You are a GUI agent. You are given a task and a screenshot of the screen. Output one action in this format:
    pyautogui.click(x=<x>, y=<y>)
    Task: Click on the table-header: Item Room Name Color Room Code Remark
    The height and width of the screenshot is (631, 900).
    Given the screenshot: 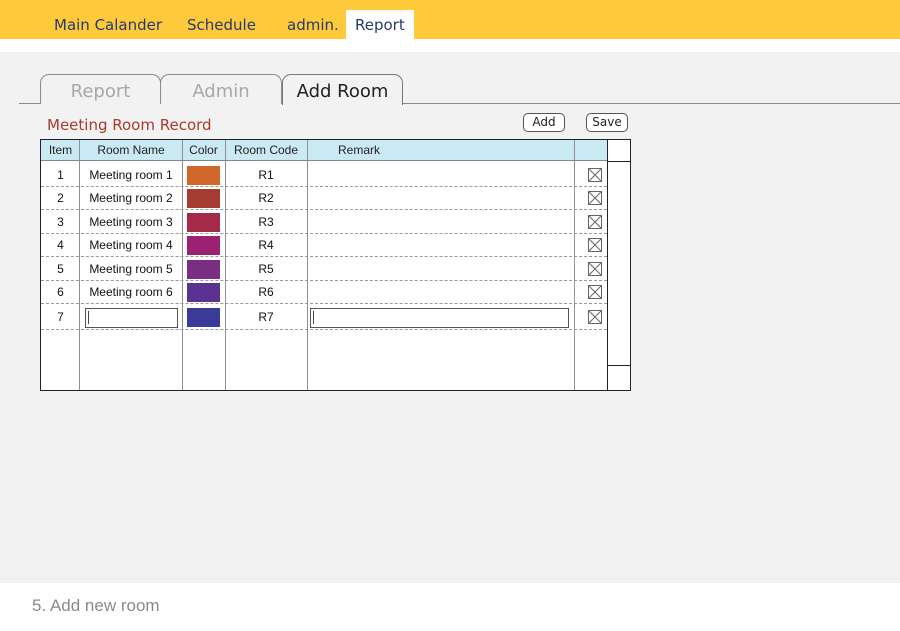 What is the action you would take?
    pyautogui.click(x=324, y=150)
    